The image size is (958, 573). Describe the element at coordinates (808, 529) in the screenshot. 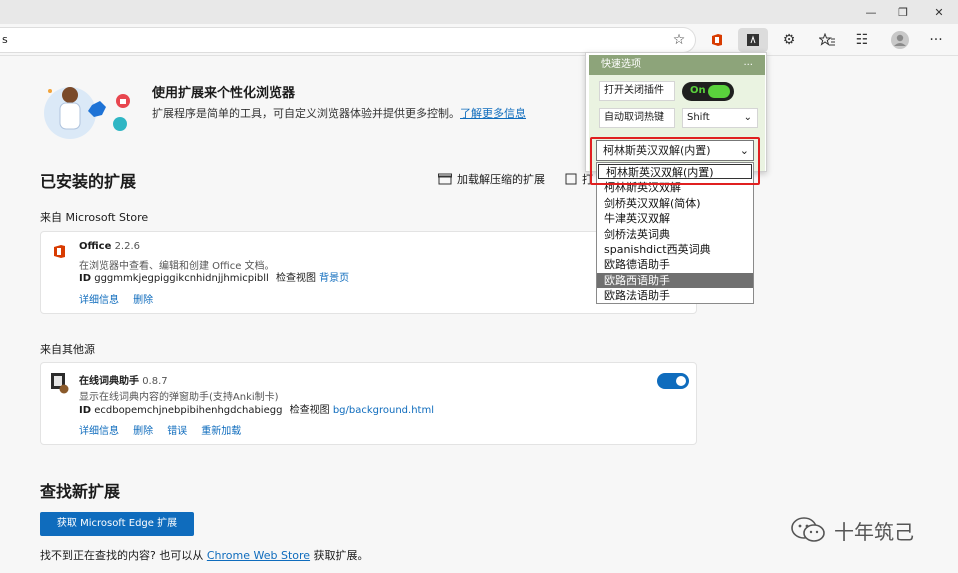

I see `chat-bubble-icon` at that location.